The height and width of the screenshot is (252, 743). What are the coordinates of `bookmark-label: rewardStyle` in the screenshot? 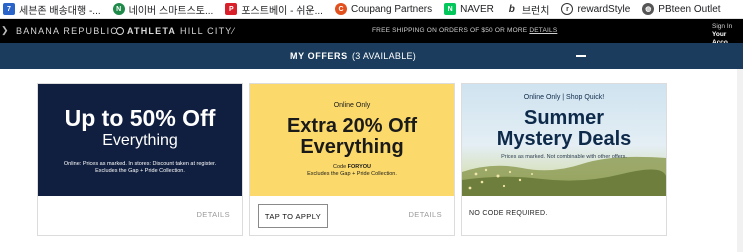 It's located at (604, 9).